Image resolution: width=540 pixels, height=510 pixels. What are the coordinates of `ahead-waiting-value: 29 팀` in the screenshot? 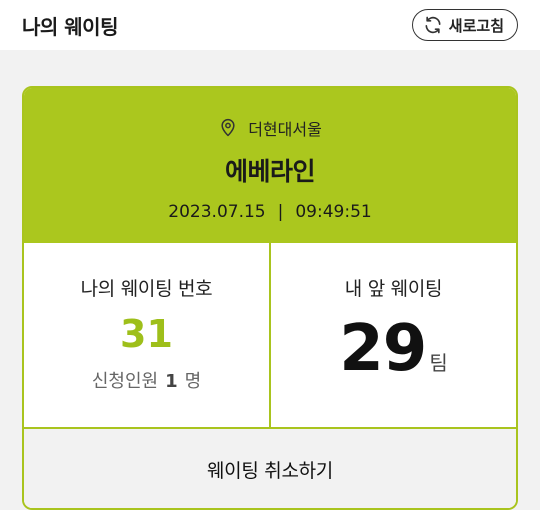 It's located at (393, 349).